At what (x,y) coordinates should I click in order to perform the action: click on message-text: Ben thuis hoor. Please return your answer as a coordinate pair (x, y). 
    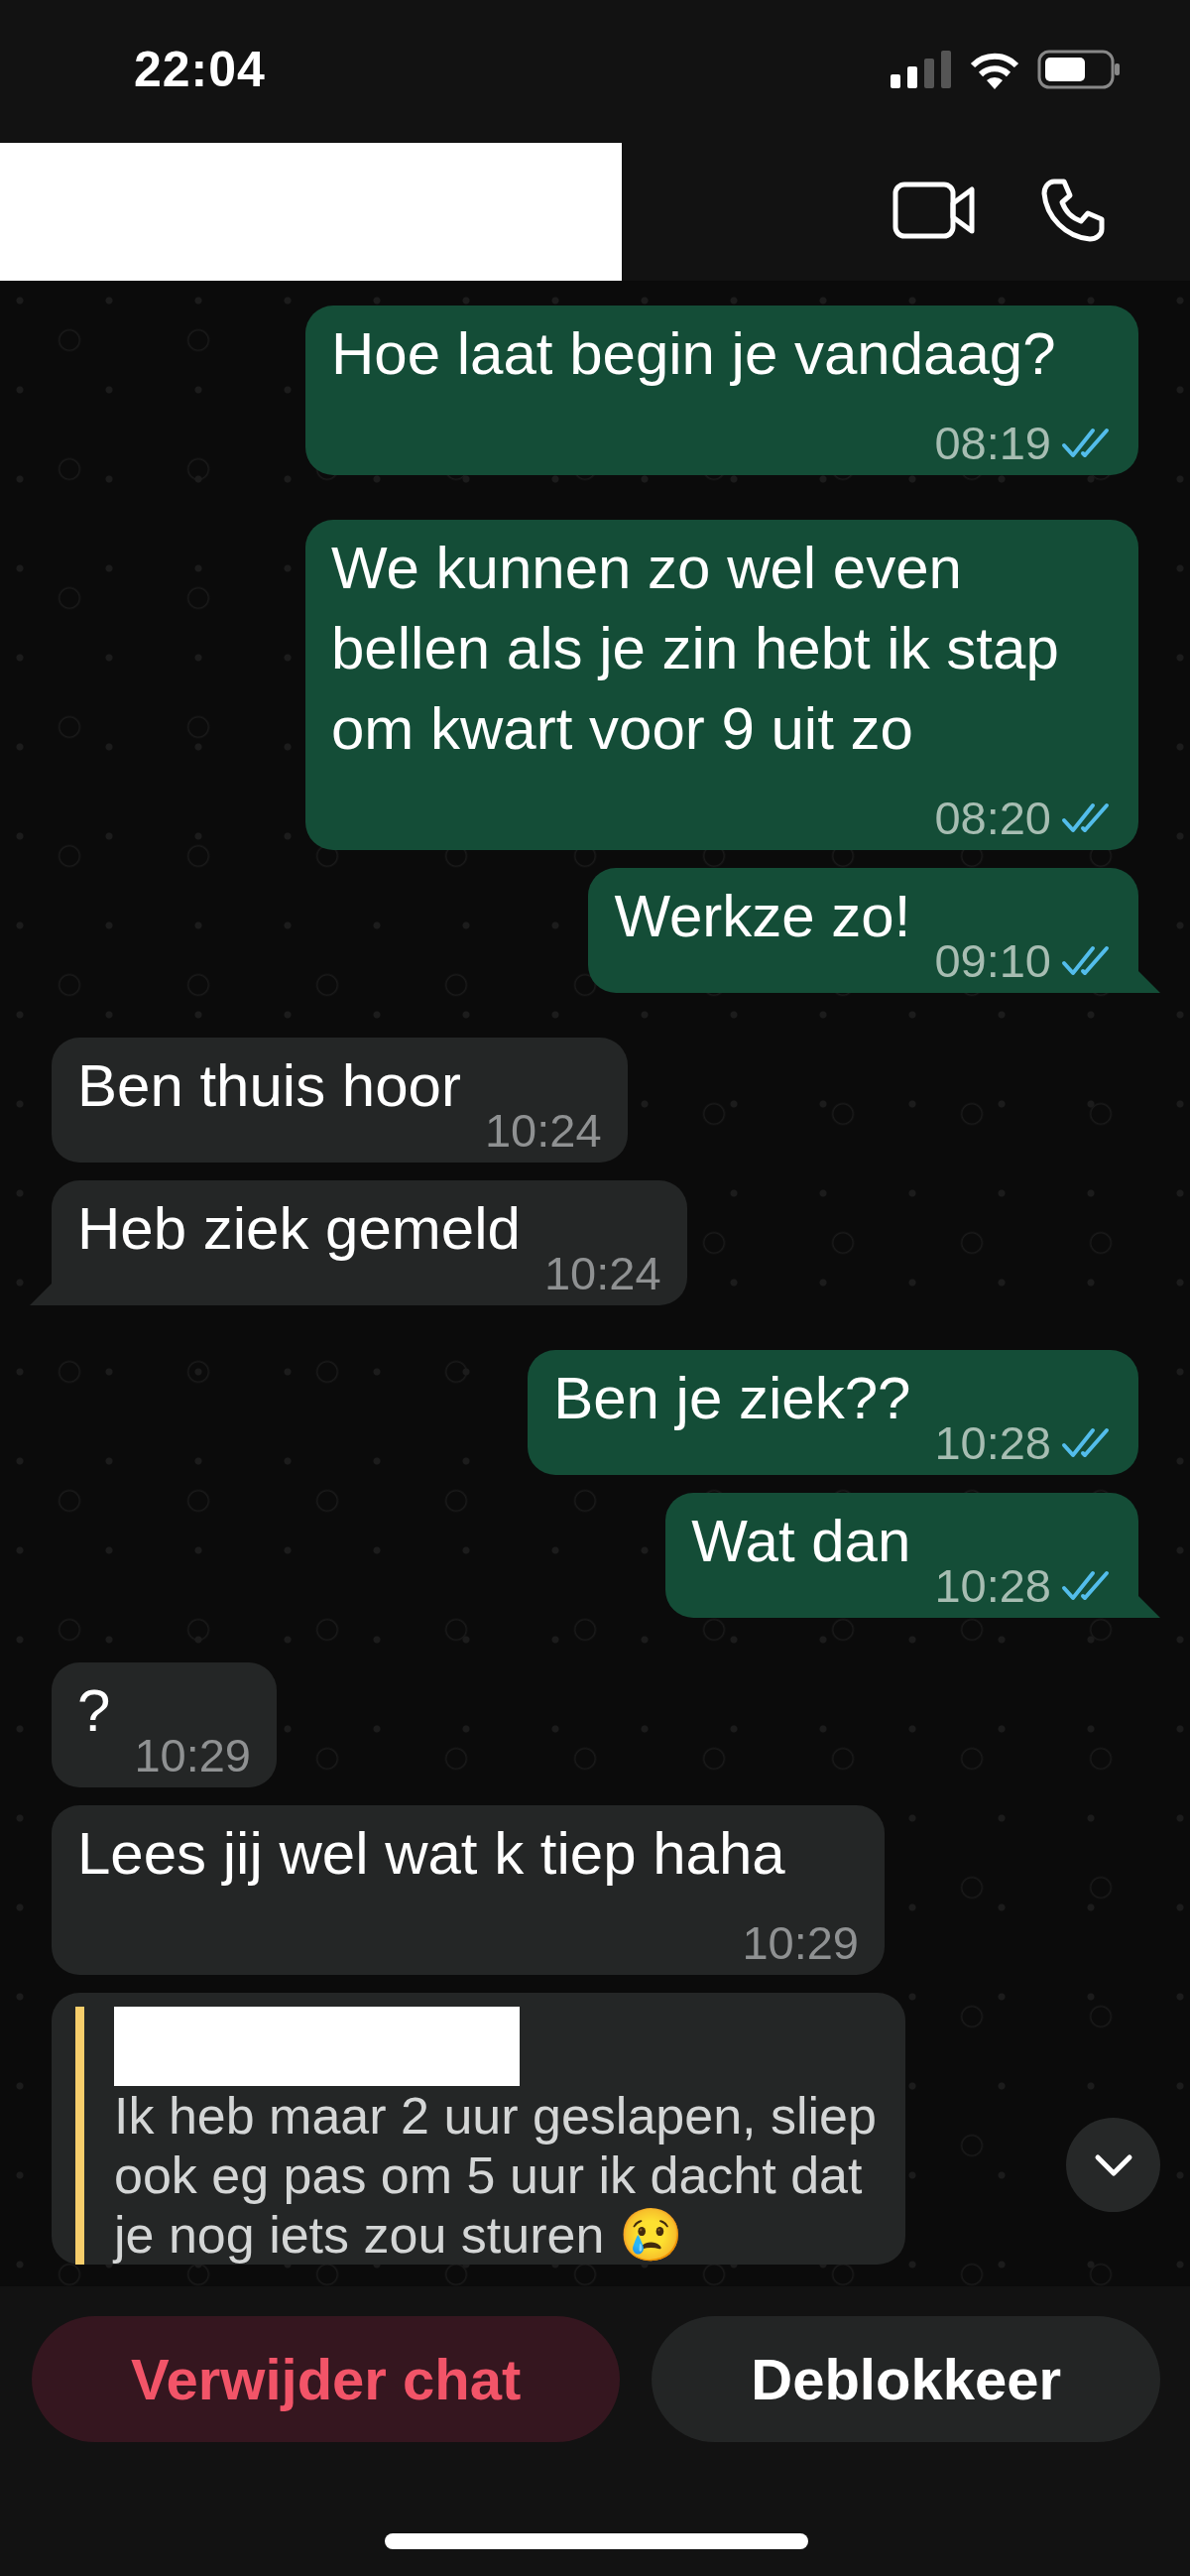
    Looking at the image, I should click on (269, 1086).